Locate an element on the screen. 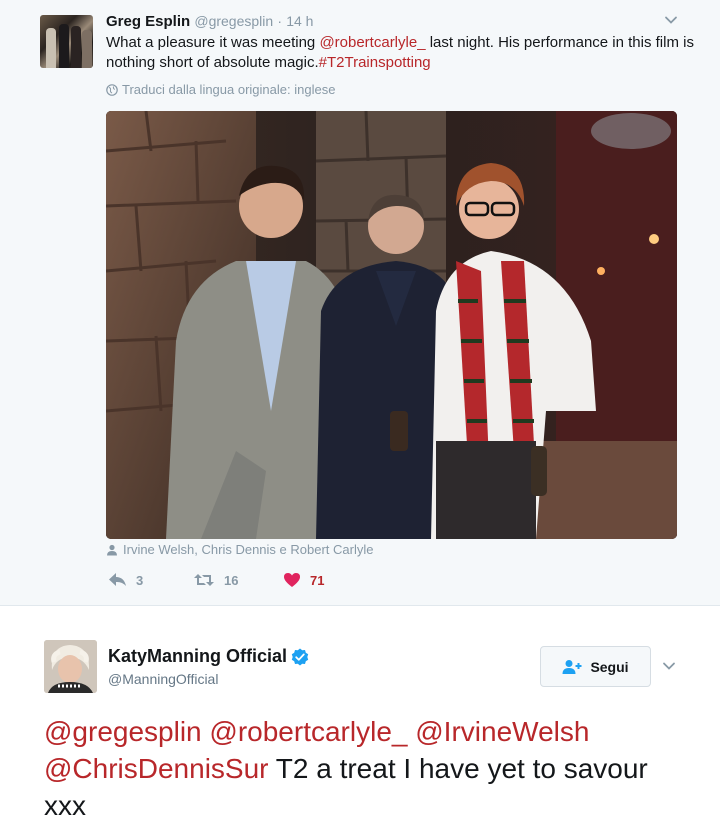  avatar-image is located at coordinates (70, 666).